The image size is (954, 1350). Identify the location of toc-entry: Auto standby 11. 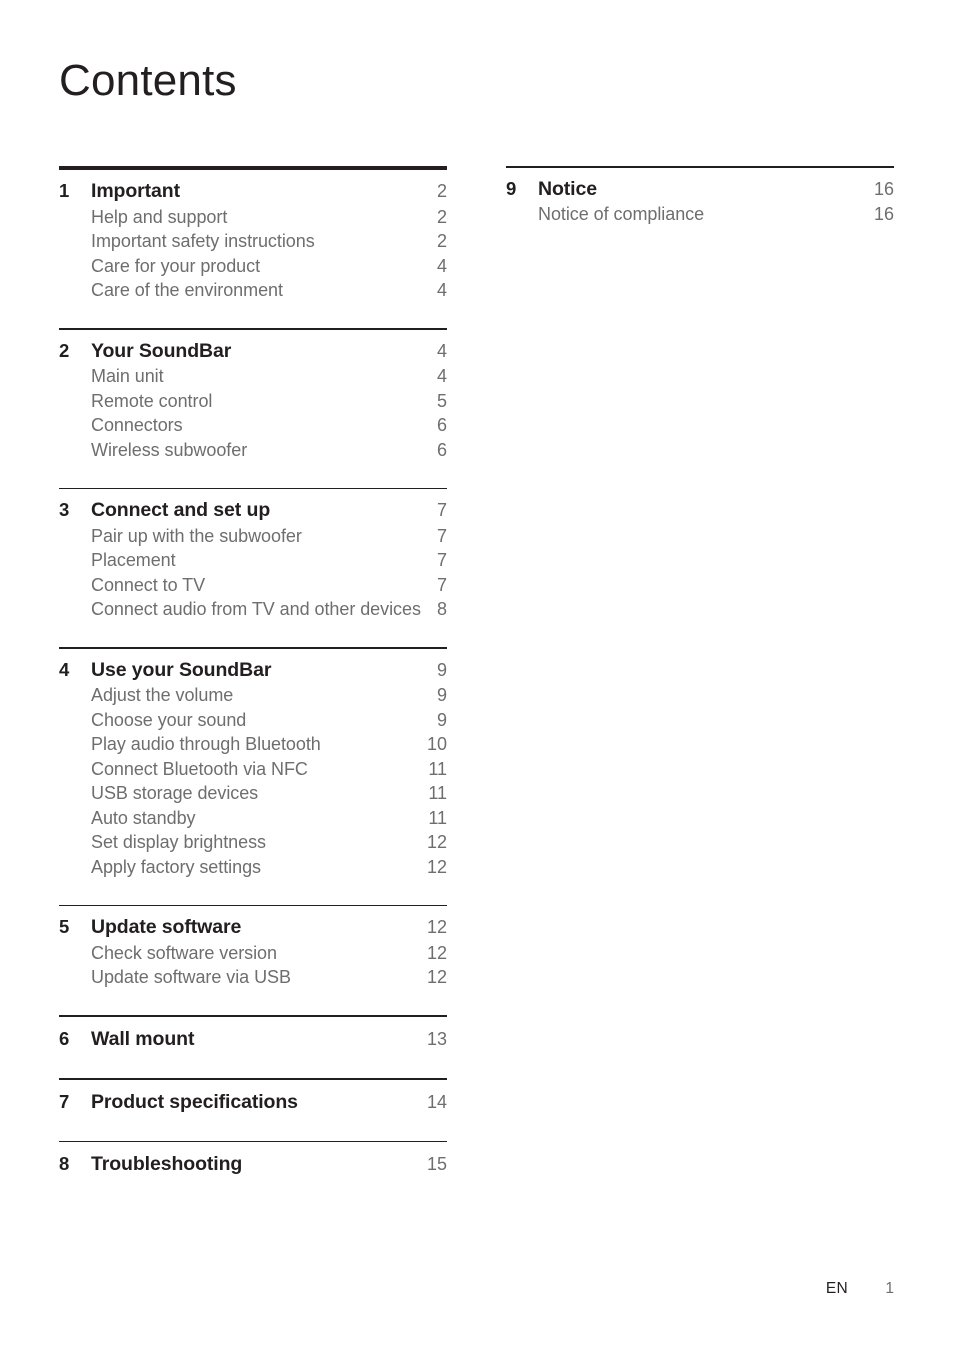
(253, 818).